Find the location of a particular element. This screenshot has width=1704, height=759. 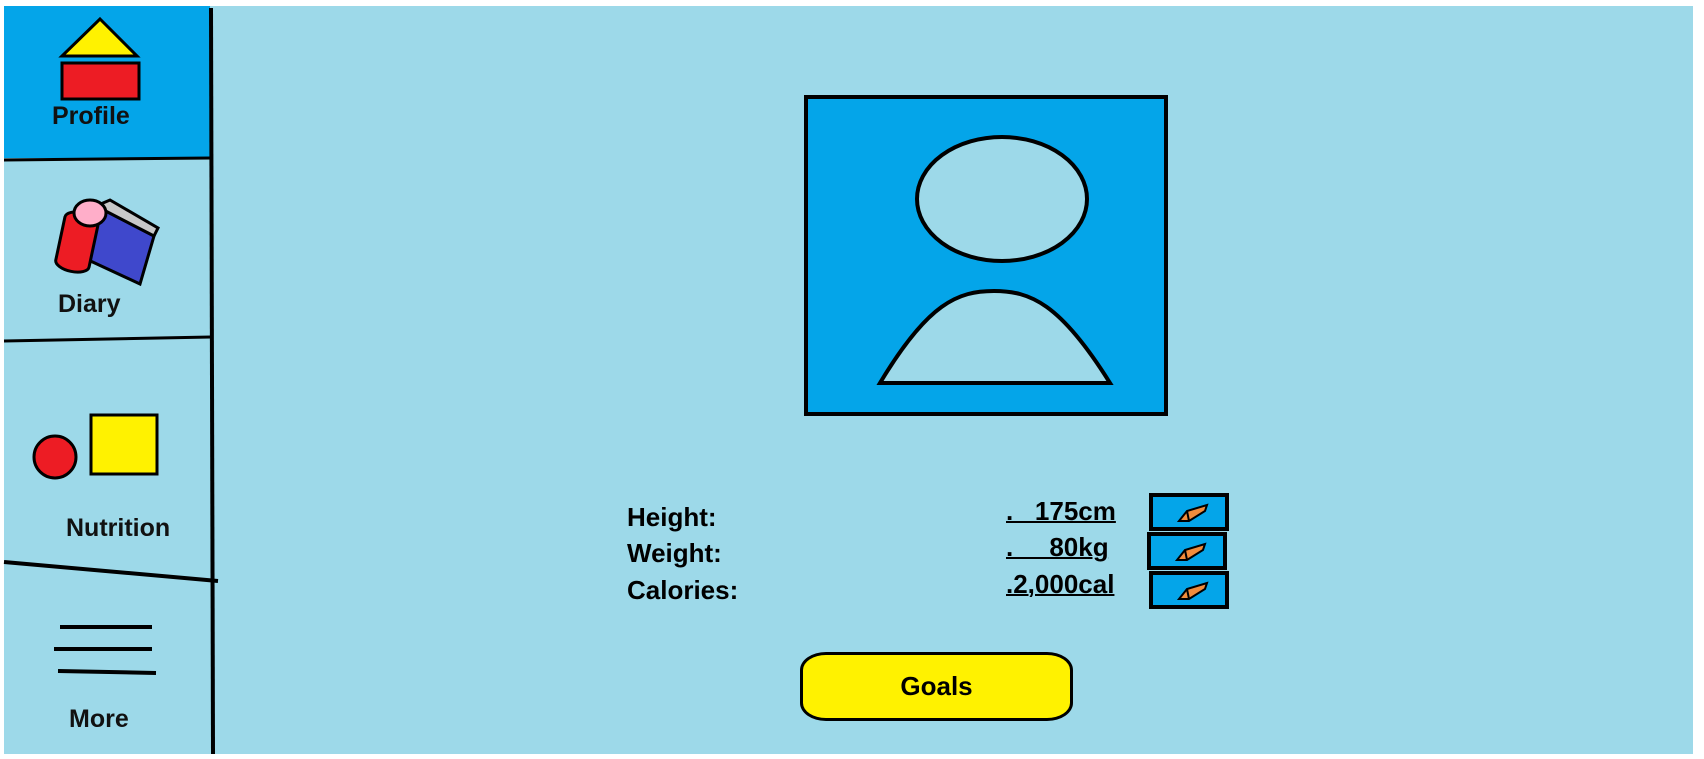

goals-button-label: Goals is located at coordinates (936, 686).